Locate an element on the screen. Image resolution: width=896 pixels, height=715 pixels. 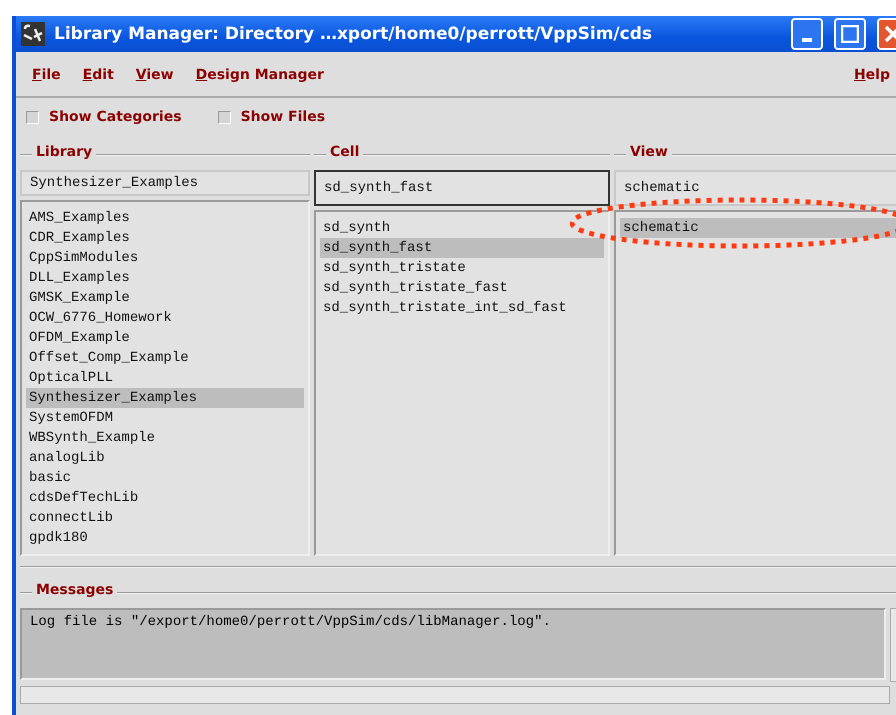
input-field: sd_synth_fast is located at coordinates (462, 188).